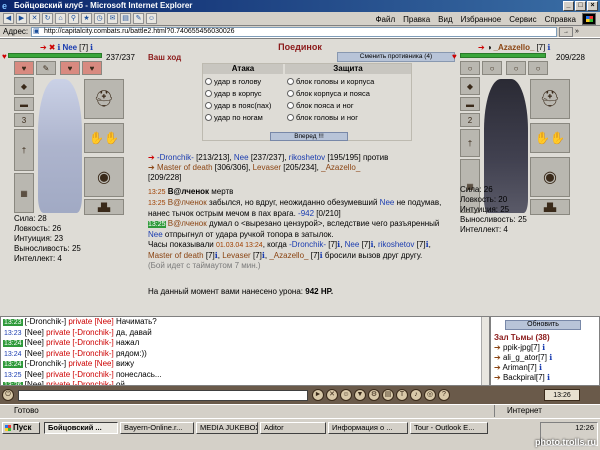 Image resolution: width=600 pixels, height=450 pixels. What do you see at coordinates (8, 395) in the screenshot?
I see `exit-icon: ⏻` at bounding box center [8, 395].